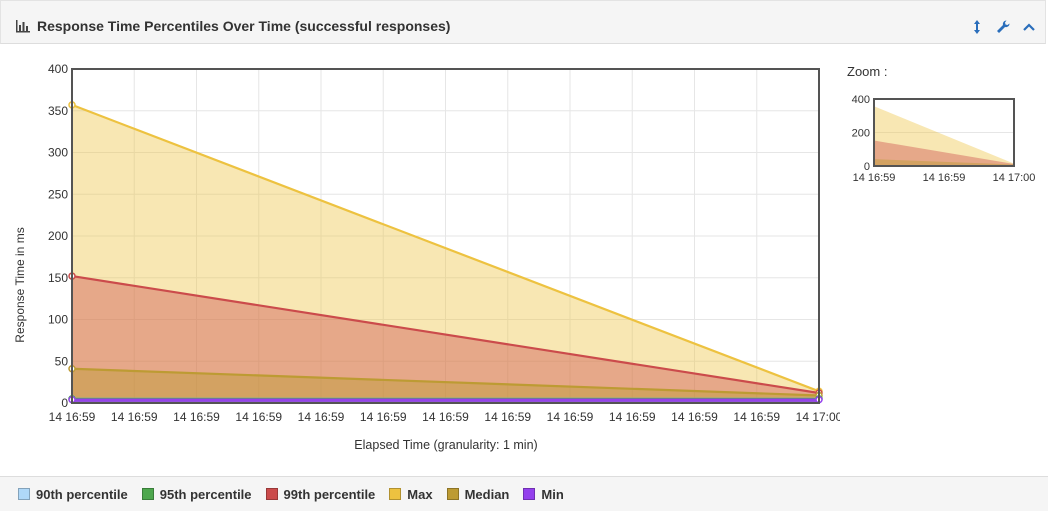 The width and height of the screenshot is (1048, 511). I want to click on x-tick-label: 14 17:00, so click(818, 417).